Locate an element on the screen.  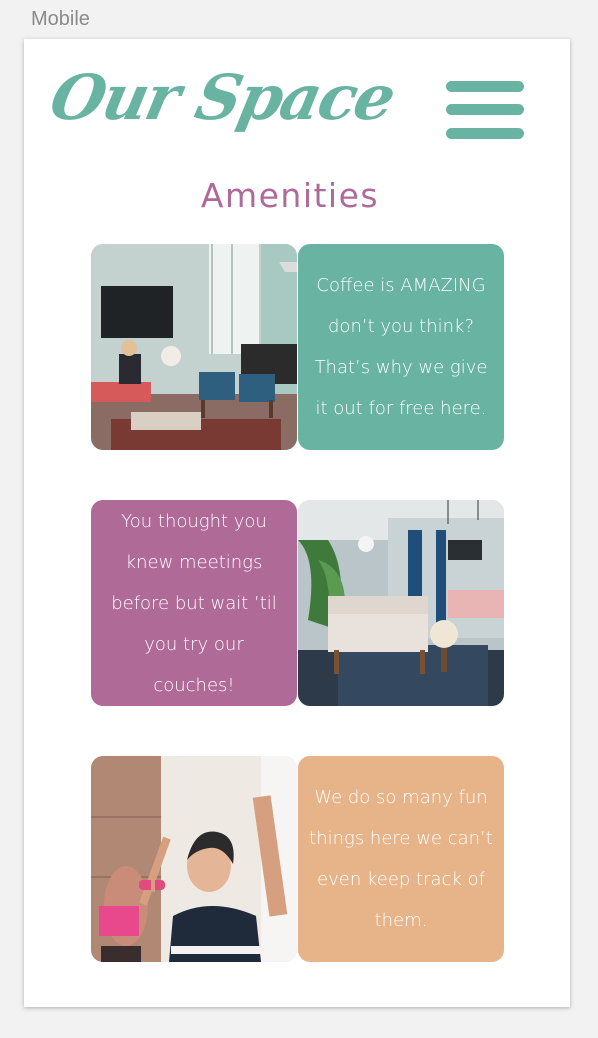
fitness-photo is located at coordinates (194, 859).